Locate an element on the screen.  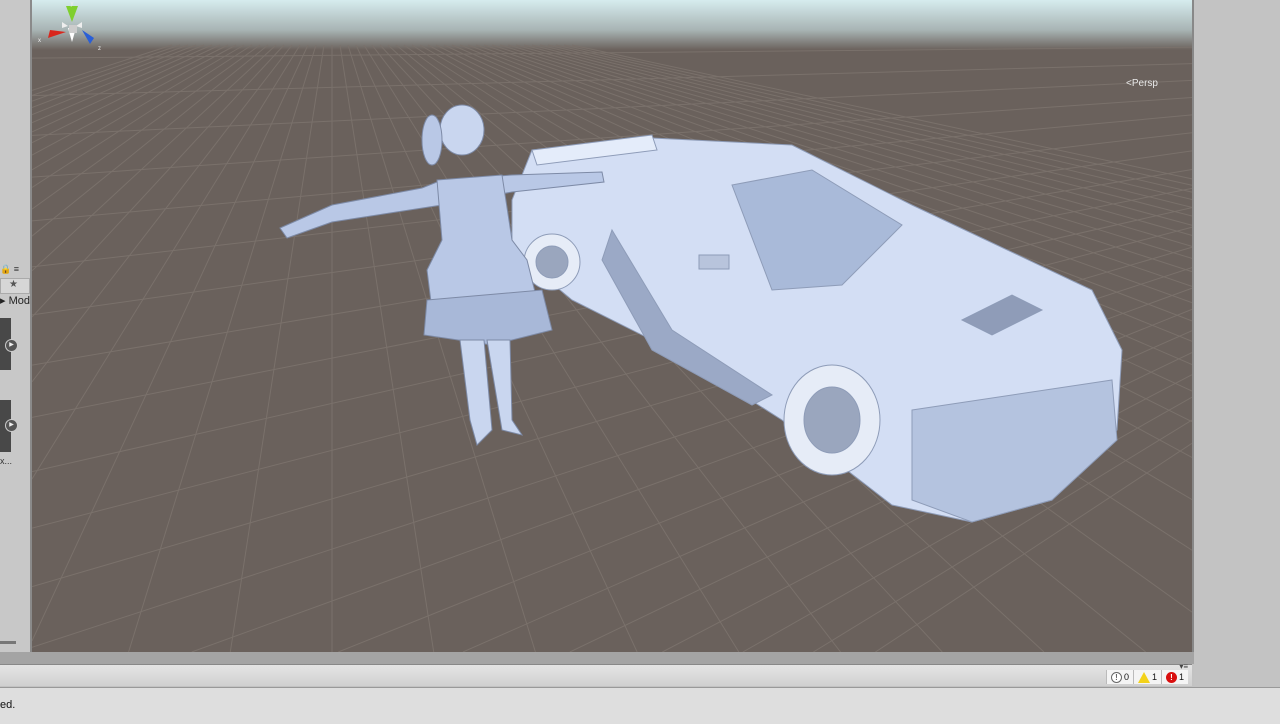
right-panel is located at coordinates (1237, 343).